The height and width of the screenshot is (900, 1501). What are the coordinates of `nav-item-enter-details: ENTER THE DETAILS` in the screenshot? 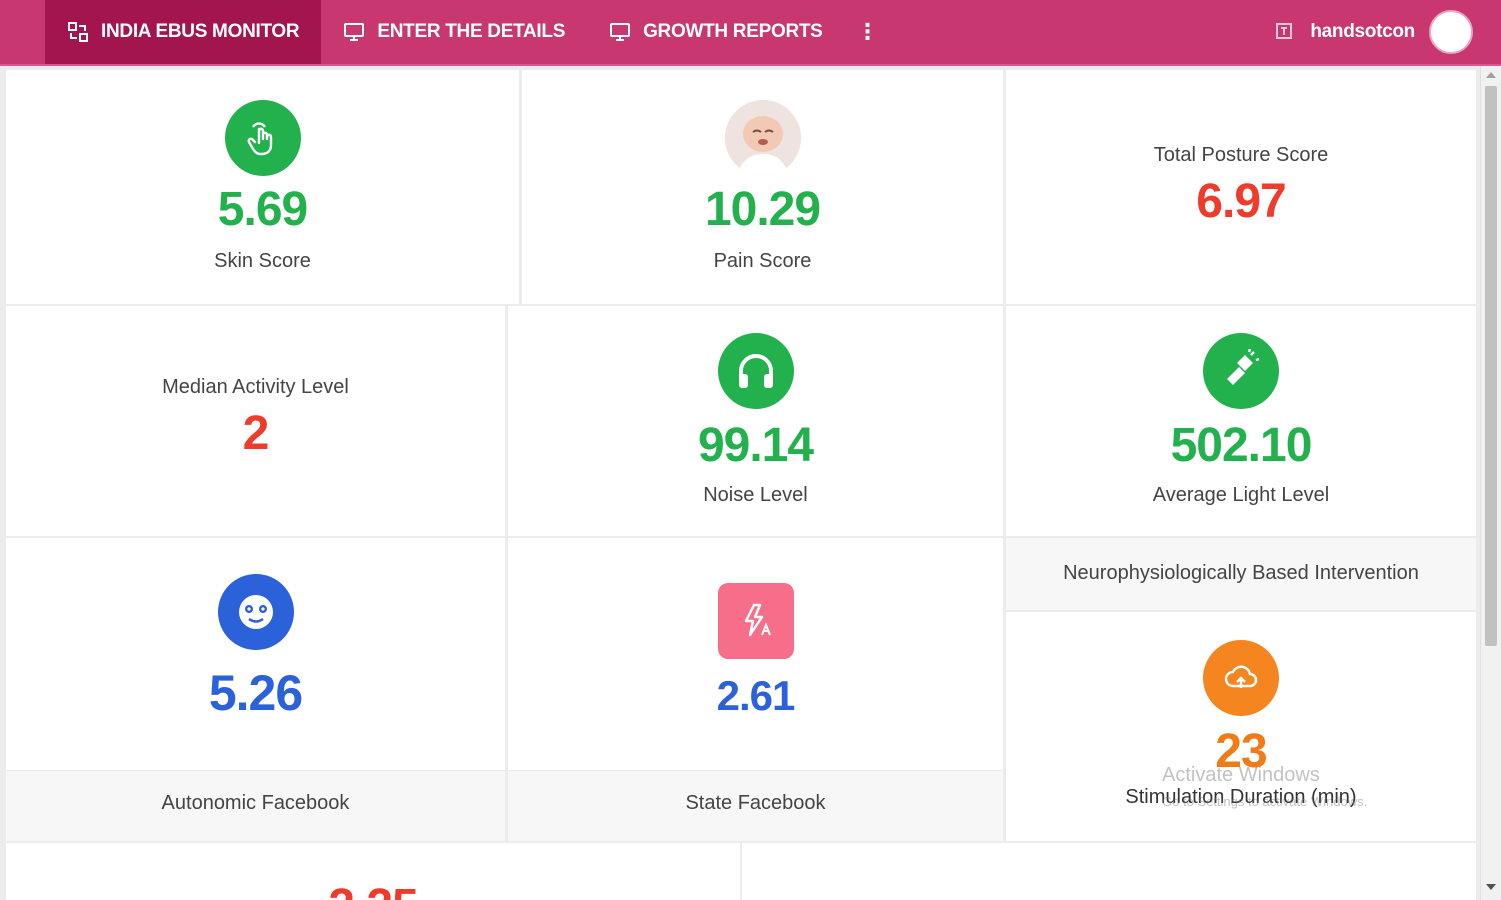 It's located at (454, 32).